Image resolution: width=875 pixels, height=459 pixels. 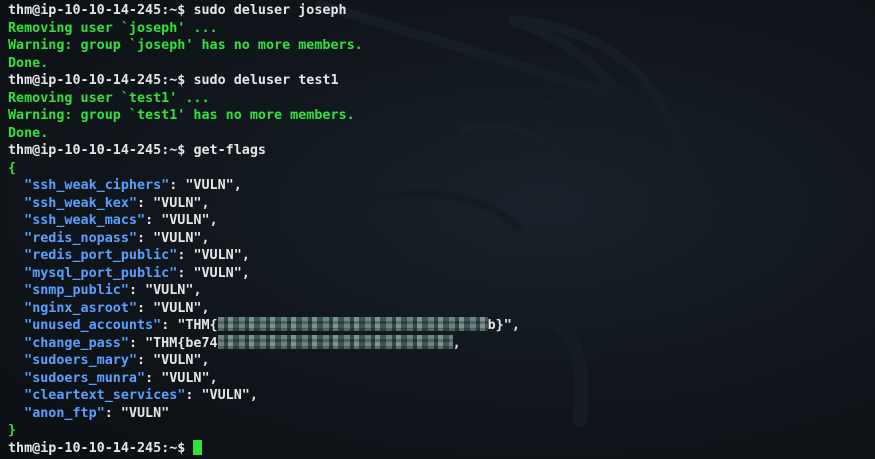 I want to click on json-value-suffix: b}", so click(x=499, y=325).